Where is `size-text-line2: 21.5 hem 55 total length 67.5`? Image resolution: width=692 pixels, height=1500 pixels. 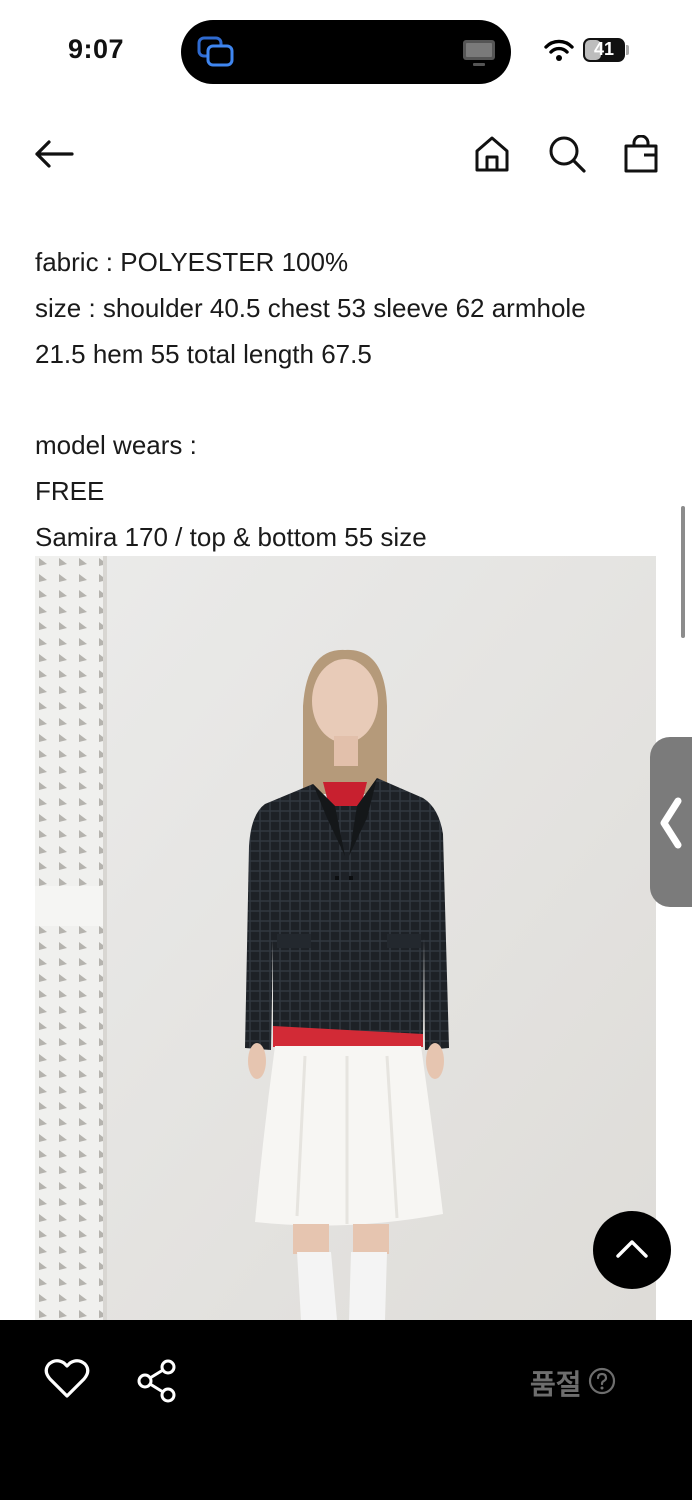
size-text-line2: 21.5 hem 55 total length 67.5 is located at coordinates (203, 353).